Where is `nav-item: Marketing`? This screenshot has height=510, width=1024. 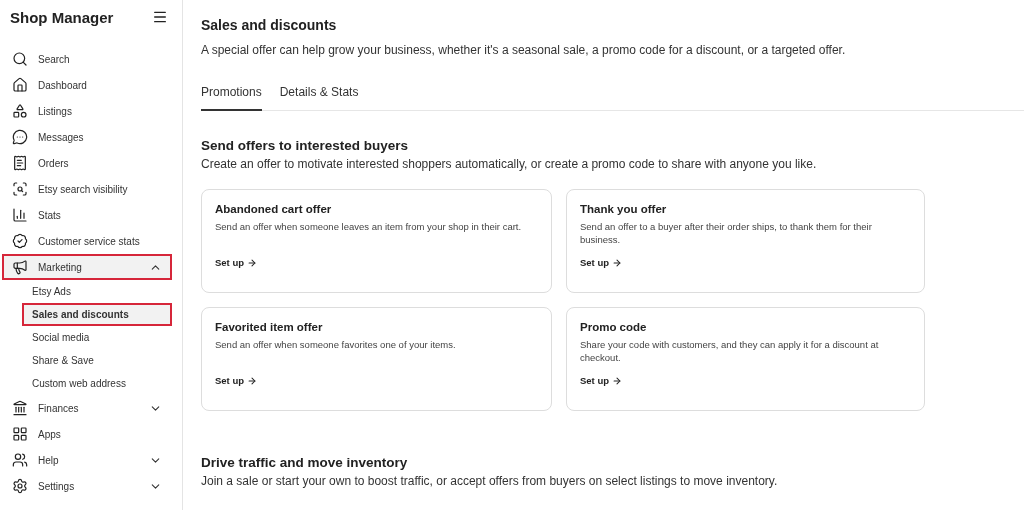 nav-item: Marketing is located at coordinates (87, 267).